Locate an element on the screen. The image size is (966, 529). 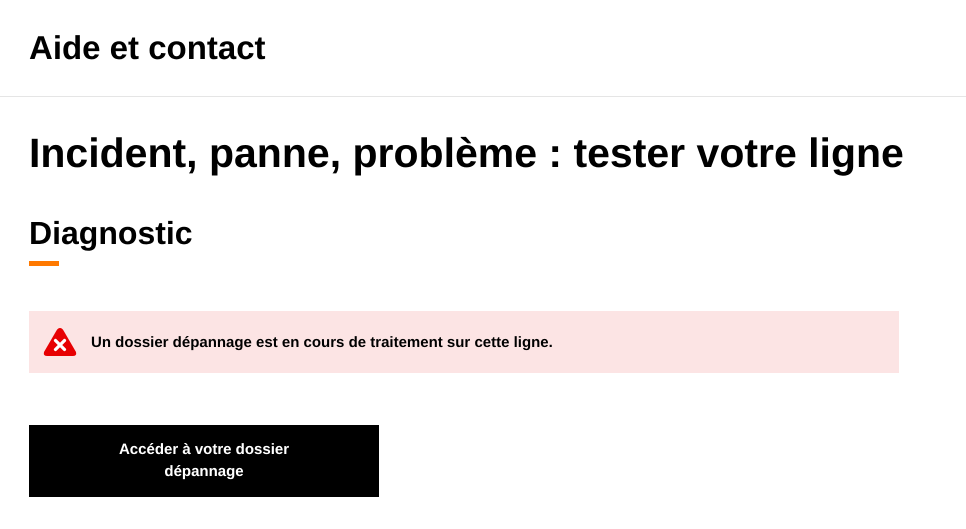
page-title: Incident, panne, problème : tester votre ligne is located at coordinates (467, 153).